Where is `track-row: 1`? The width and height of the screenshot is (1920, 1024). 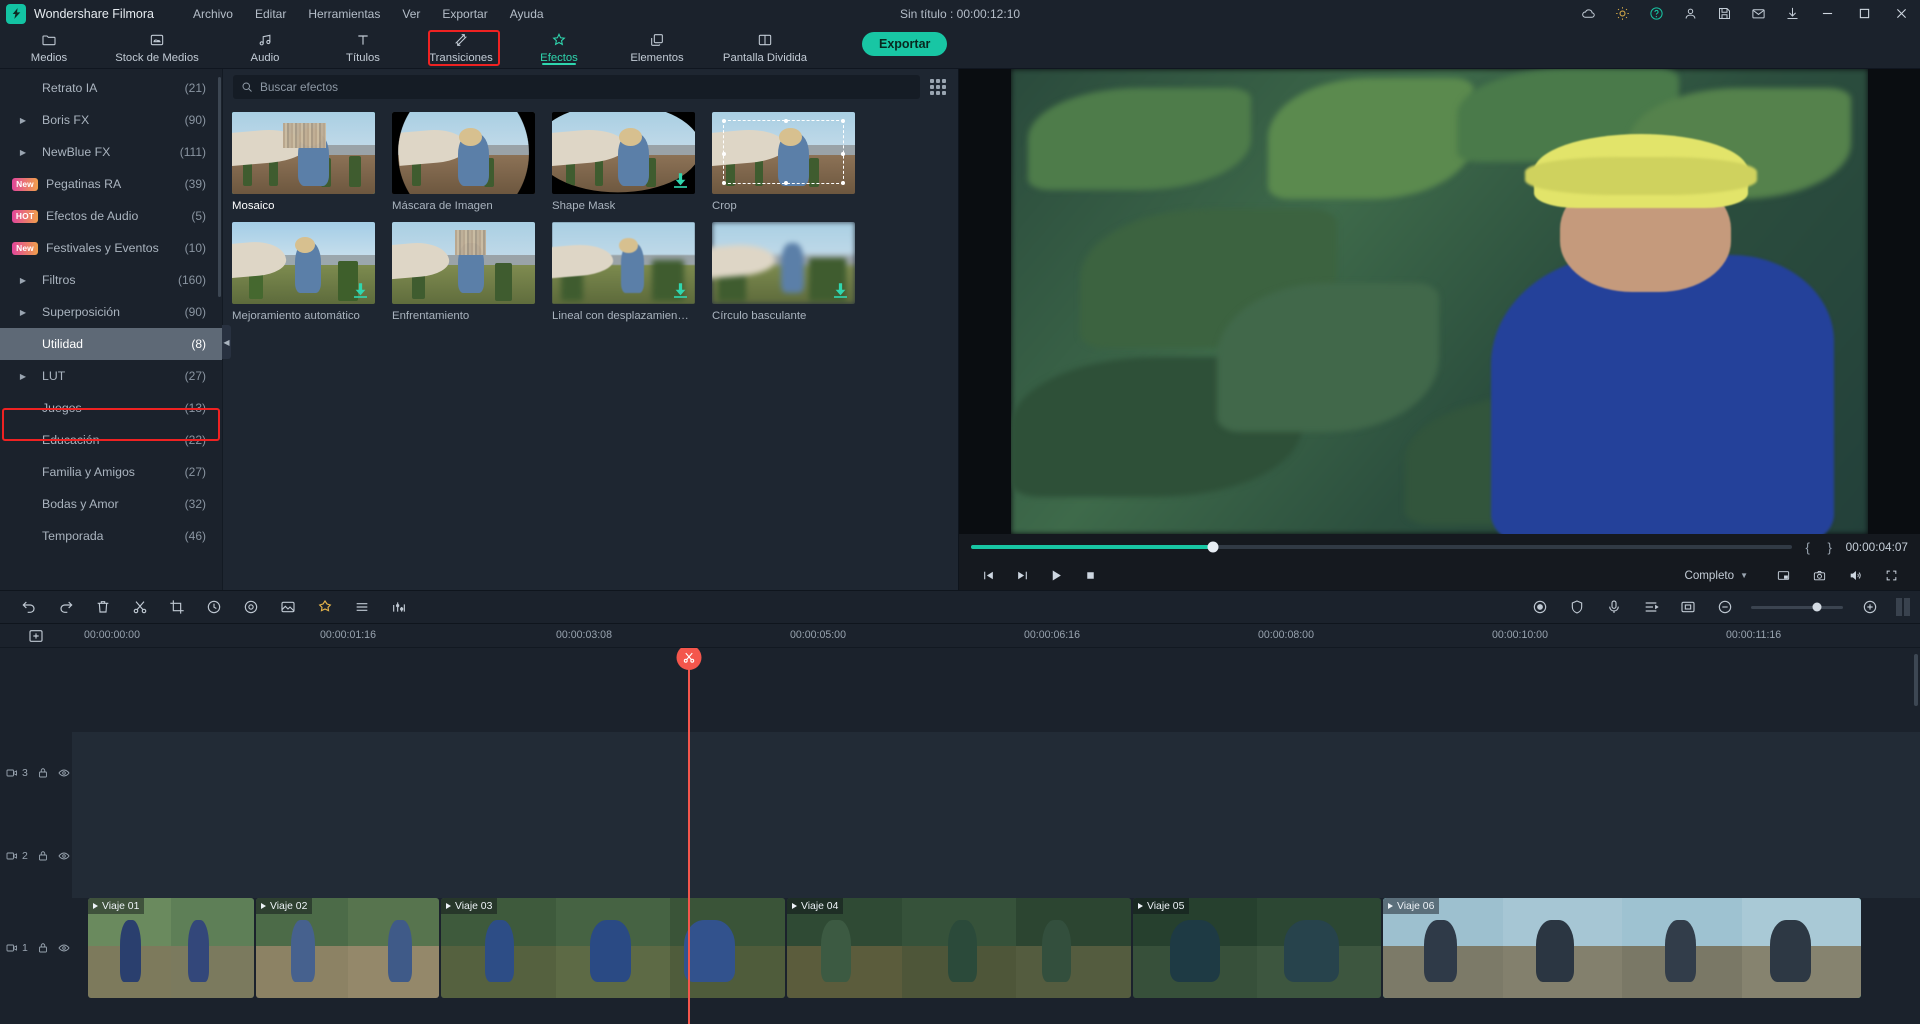 track-row: 1 is located at coordinates (960, 1011).